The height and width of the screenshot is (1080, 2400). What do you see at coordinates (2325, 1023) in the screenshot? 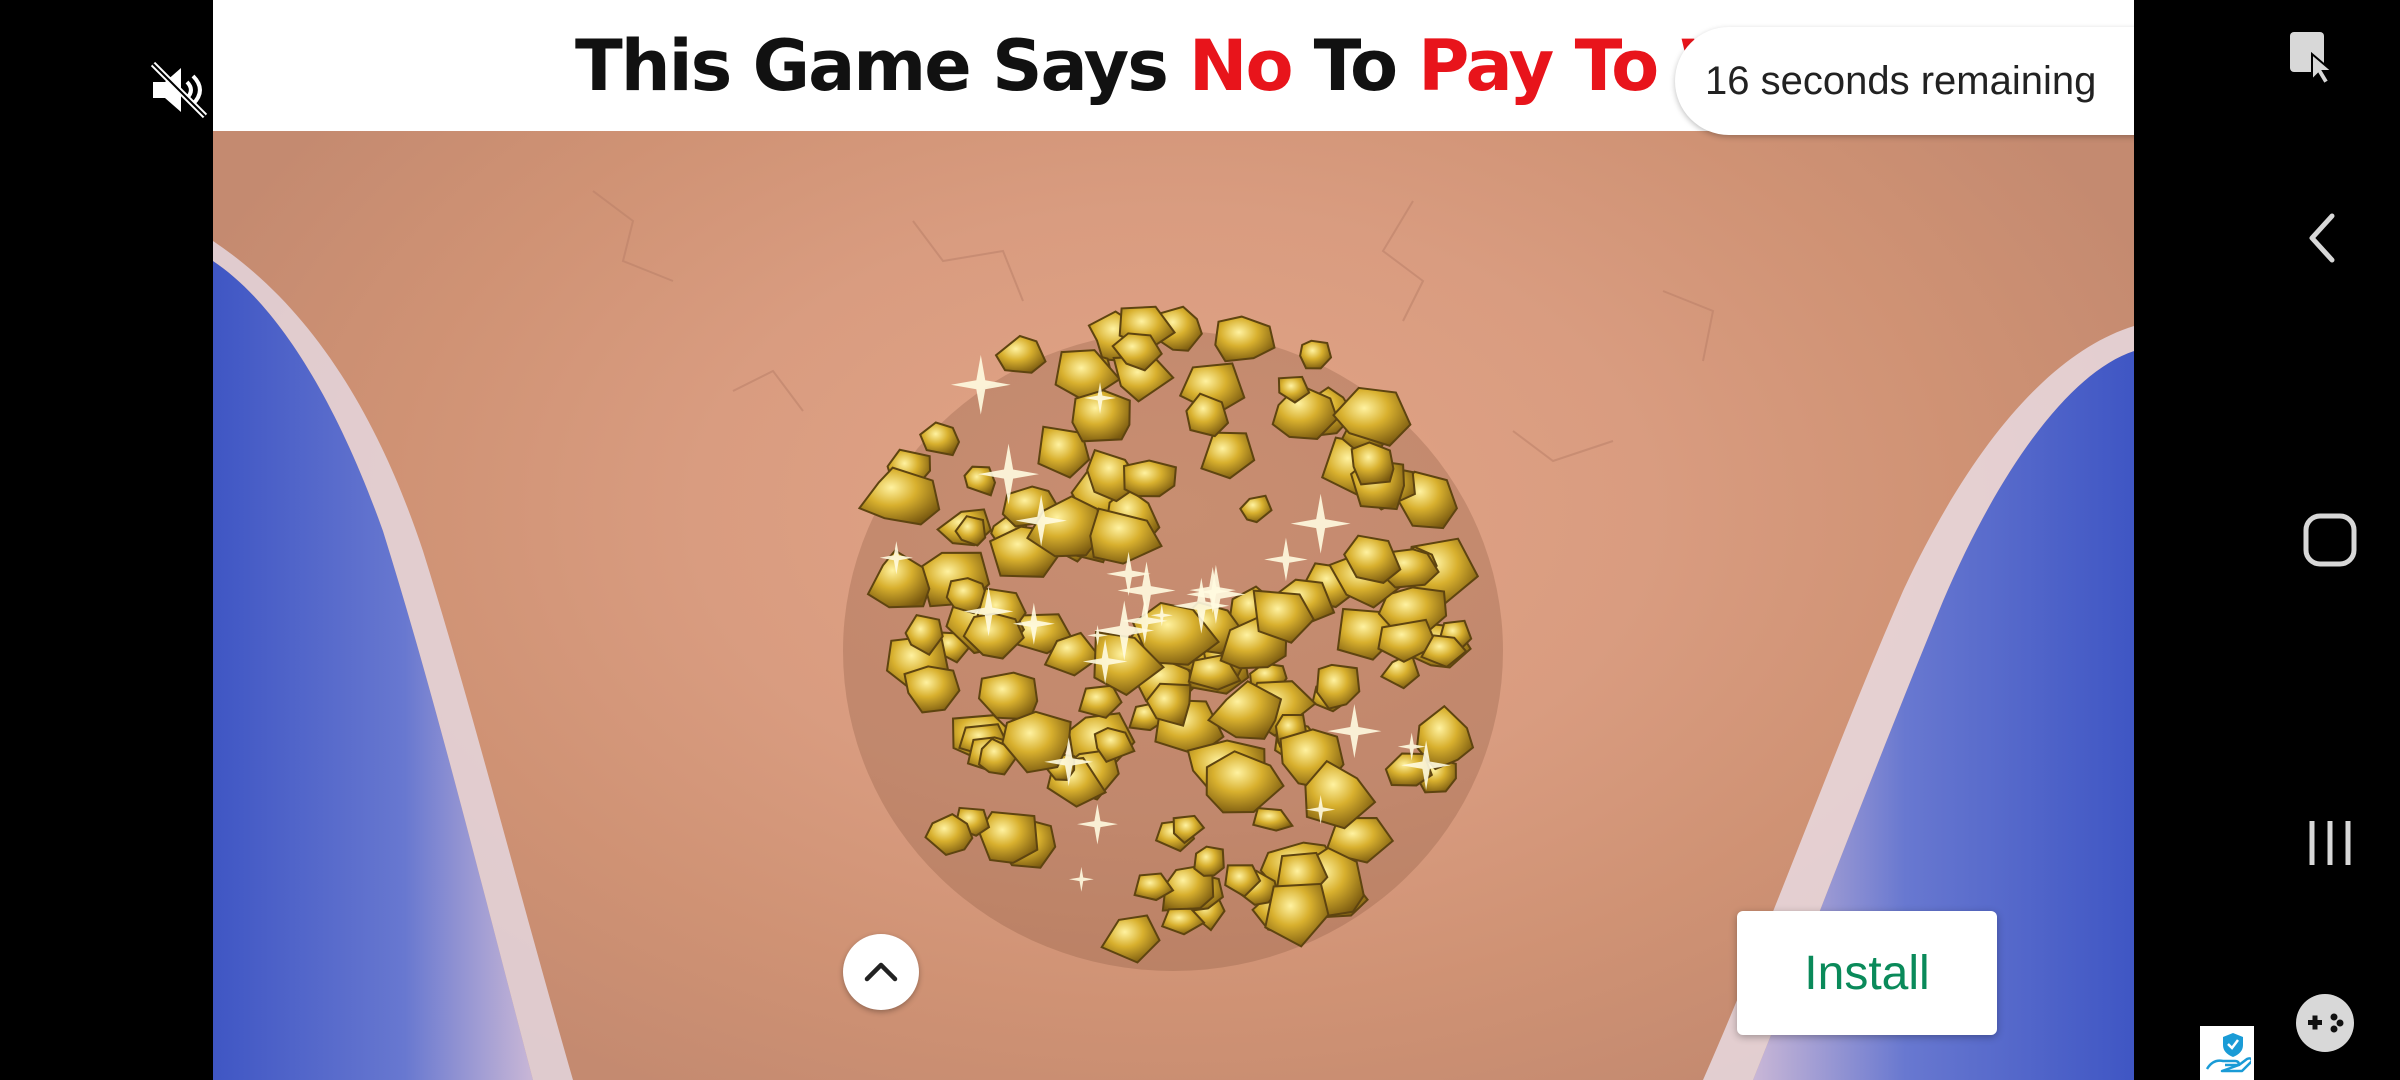
I see `game-controller-icon` at bounding box center [2325, 1023].